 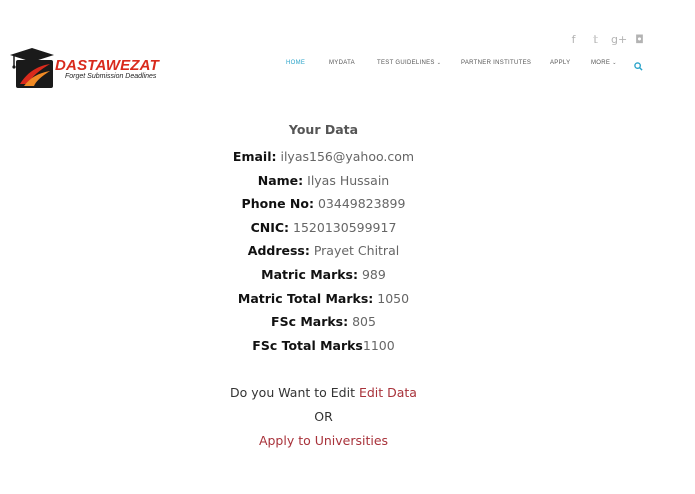 I want to click on field-label: Phone No:, so click(x=277, y=204).